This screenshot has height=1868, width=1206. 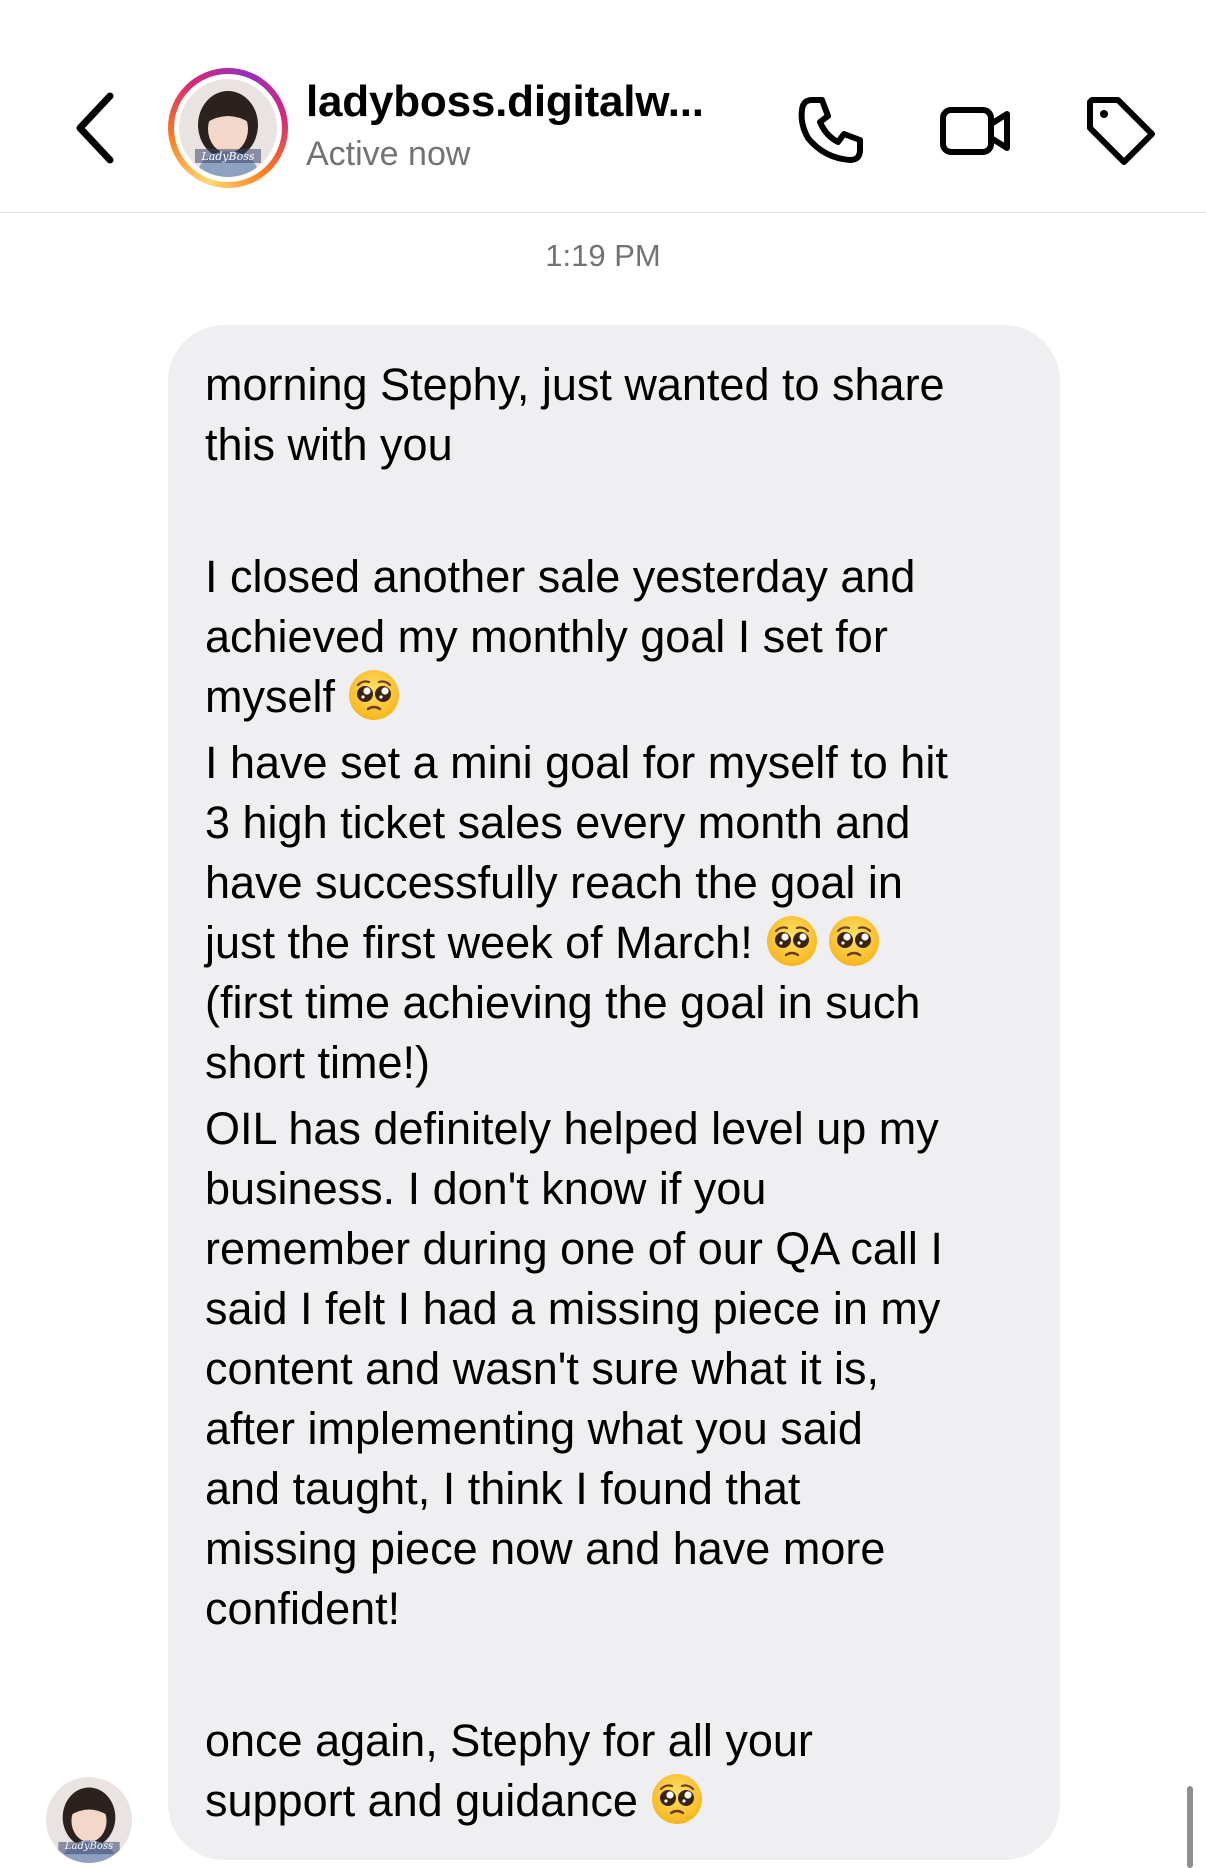 What do you see at coordinates (573, 1308) in the screenshot?
I see `message-line: said I felt I had a missing piece in my` at bounding box center [573, 1308].